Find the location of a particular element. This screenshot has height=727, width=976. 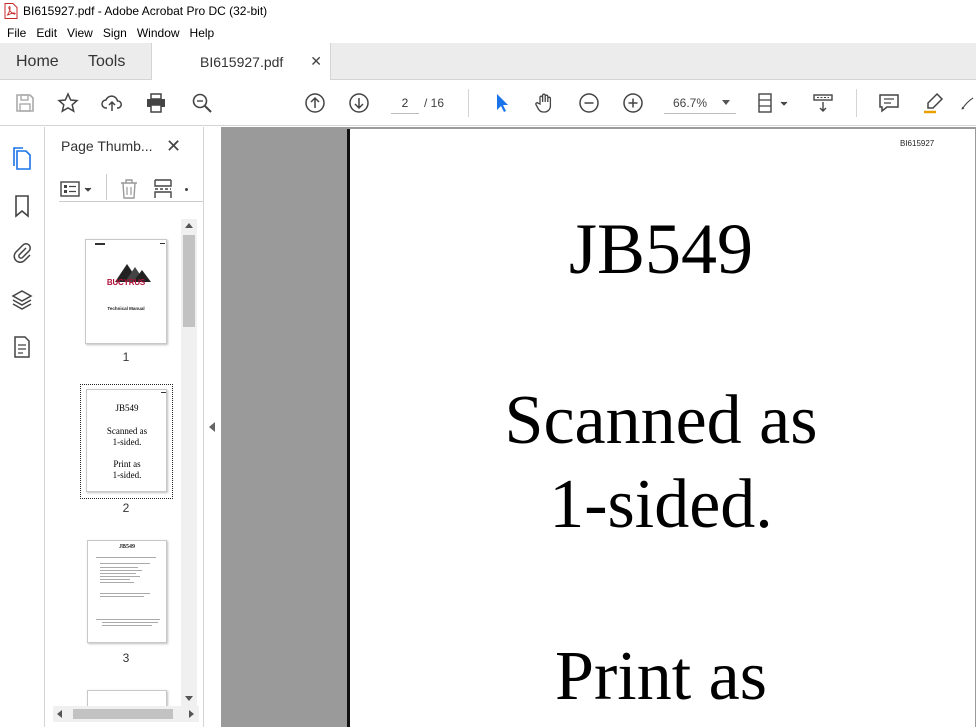

pencil-icon is located at coordinates (967, 103).